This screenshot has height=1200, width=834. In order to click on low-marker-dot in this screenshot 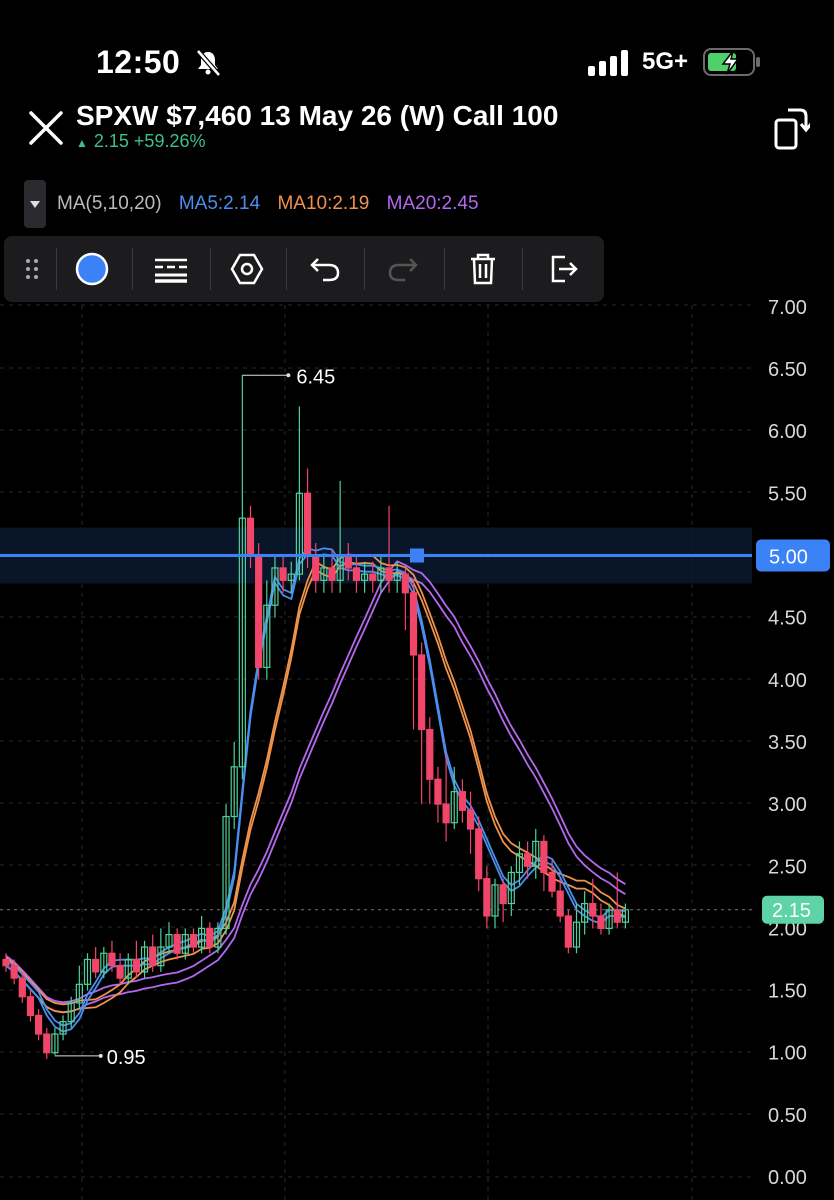, I will do `click(100, 1055)`.